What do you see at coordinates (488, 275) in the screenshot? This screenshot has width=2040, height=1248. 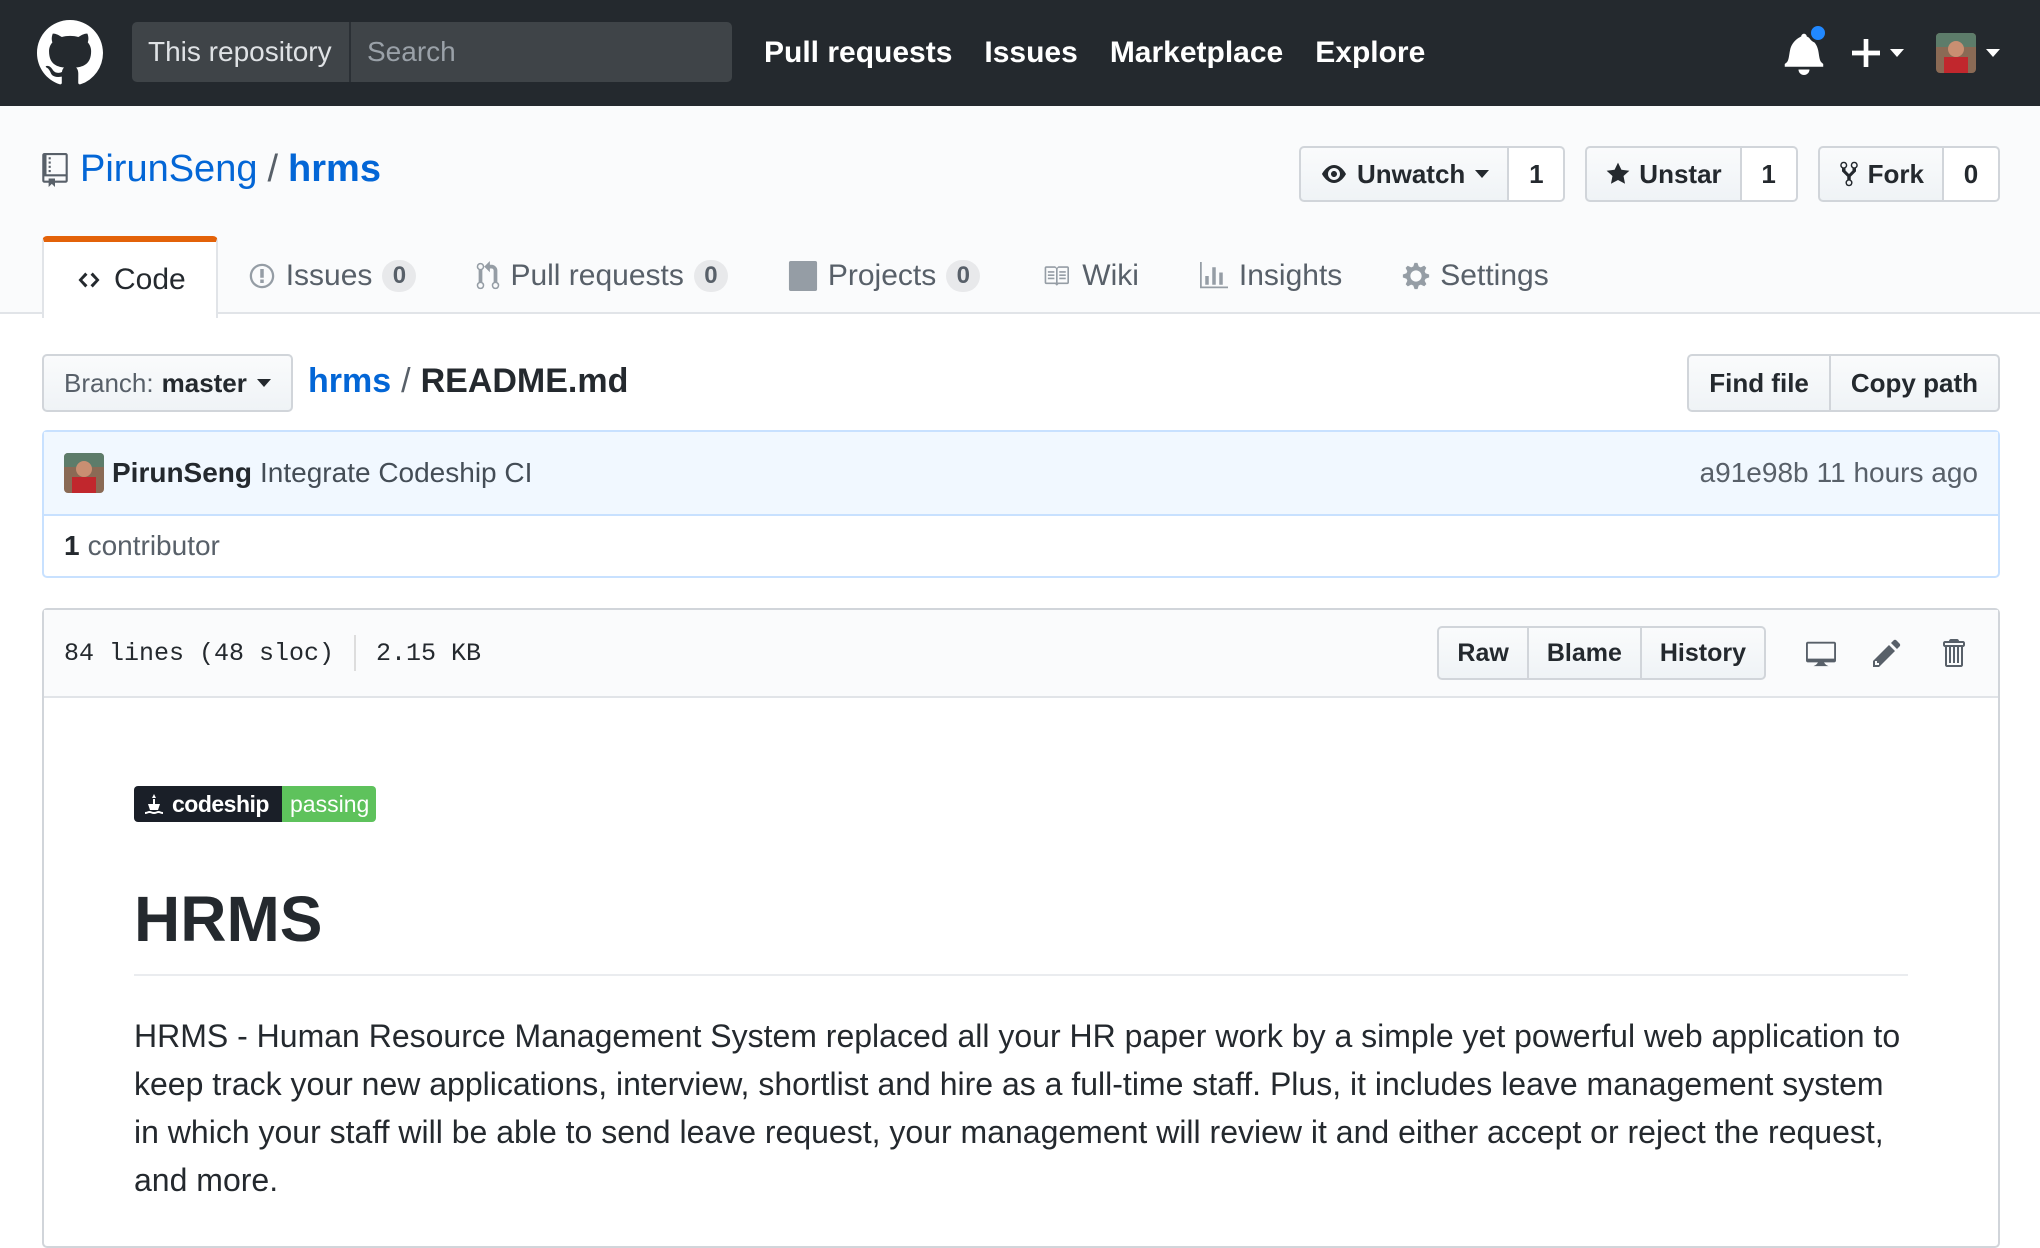 I see `pull-request-icon` at bounding box center [488, 275].